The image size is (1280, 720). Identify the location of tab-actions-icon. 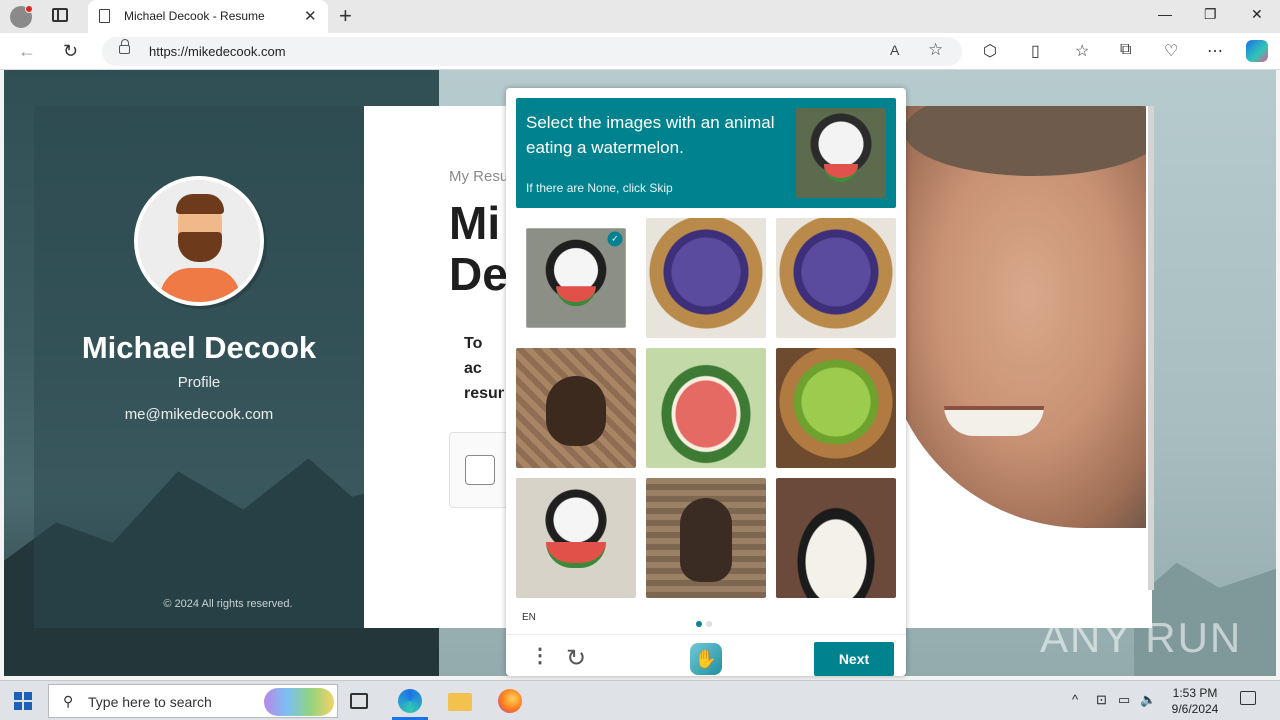
(60, 15).